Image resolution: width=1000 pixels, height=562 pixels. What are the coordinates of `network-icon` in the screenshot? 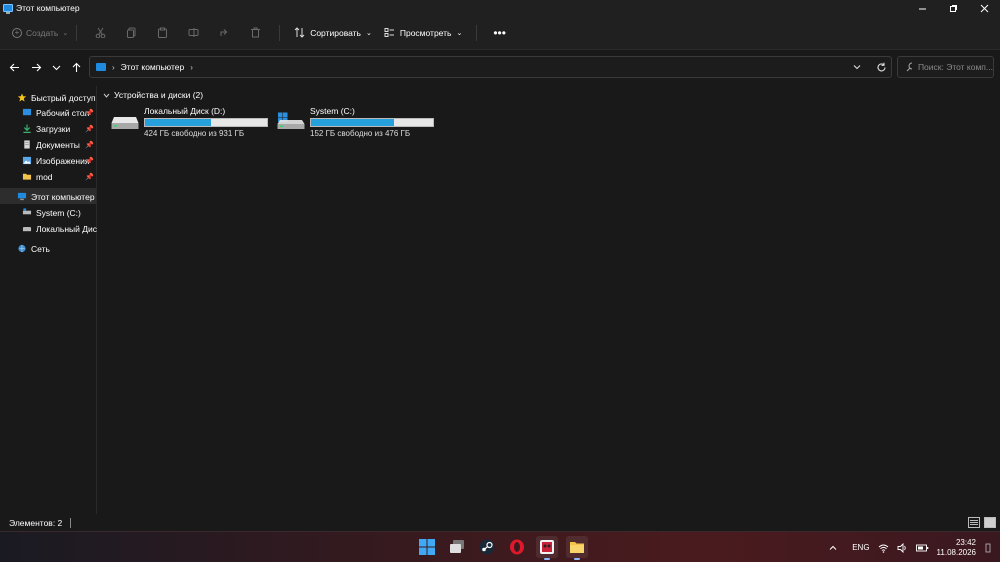 It's located at (22, 248).